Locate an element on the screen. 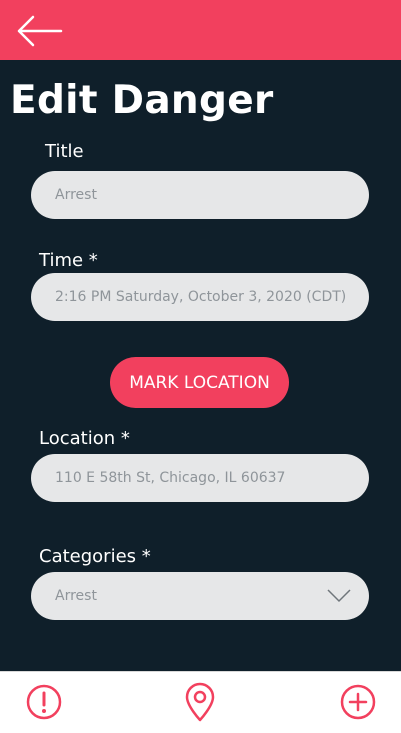  title-input: Arrest is located at coordinates (200, 195).